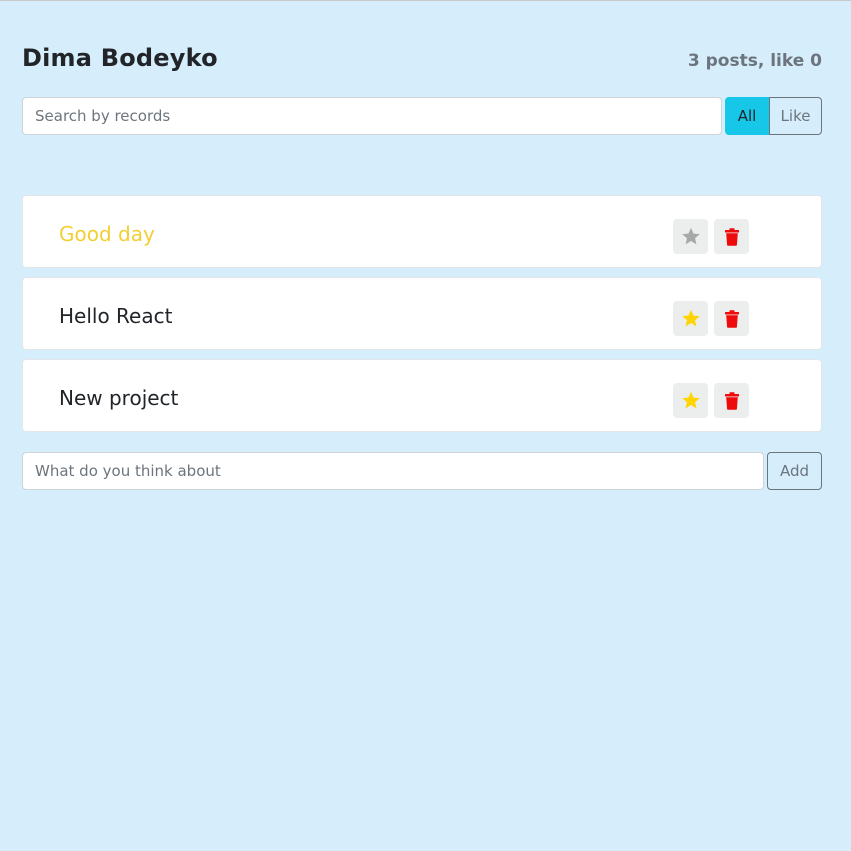 The height and width of the screenshot is (851, 851). I want to click on page-title: Dima Bodeyko, so click(120, 58).